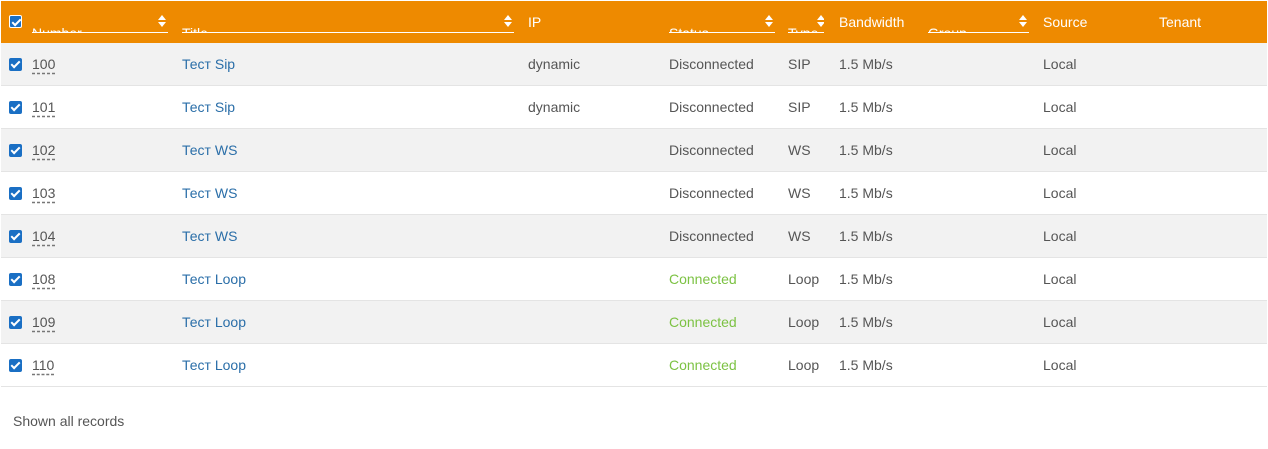 The width and height of the screenshot is (1268, 449). Describe the element at coordinates (92, 193) in the screenshot. I see `cell-number: 103` at that location.